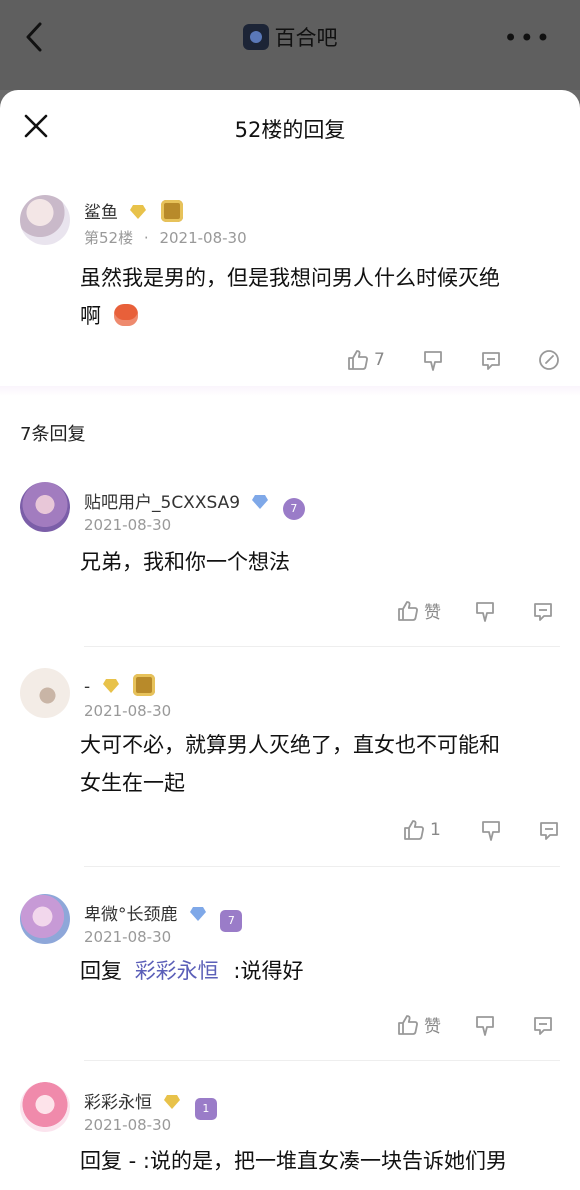 The height and width of the screenshot is (1190, 580). What do you see at coordinates (125, 315) in the screenshot?
I see `angry-emoji-icon` at bounding box center [125, 315].